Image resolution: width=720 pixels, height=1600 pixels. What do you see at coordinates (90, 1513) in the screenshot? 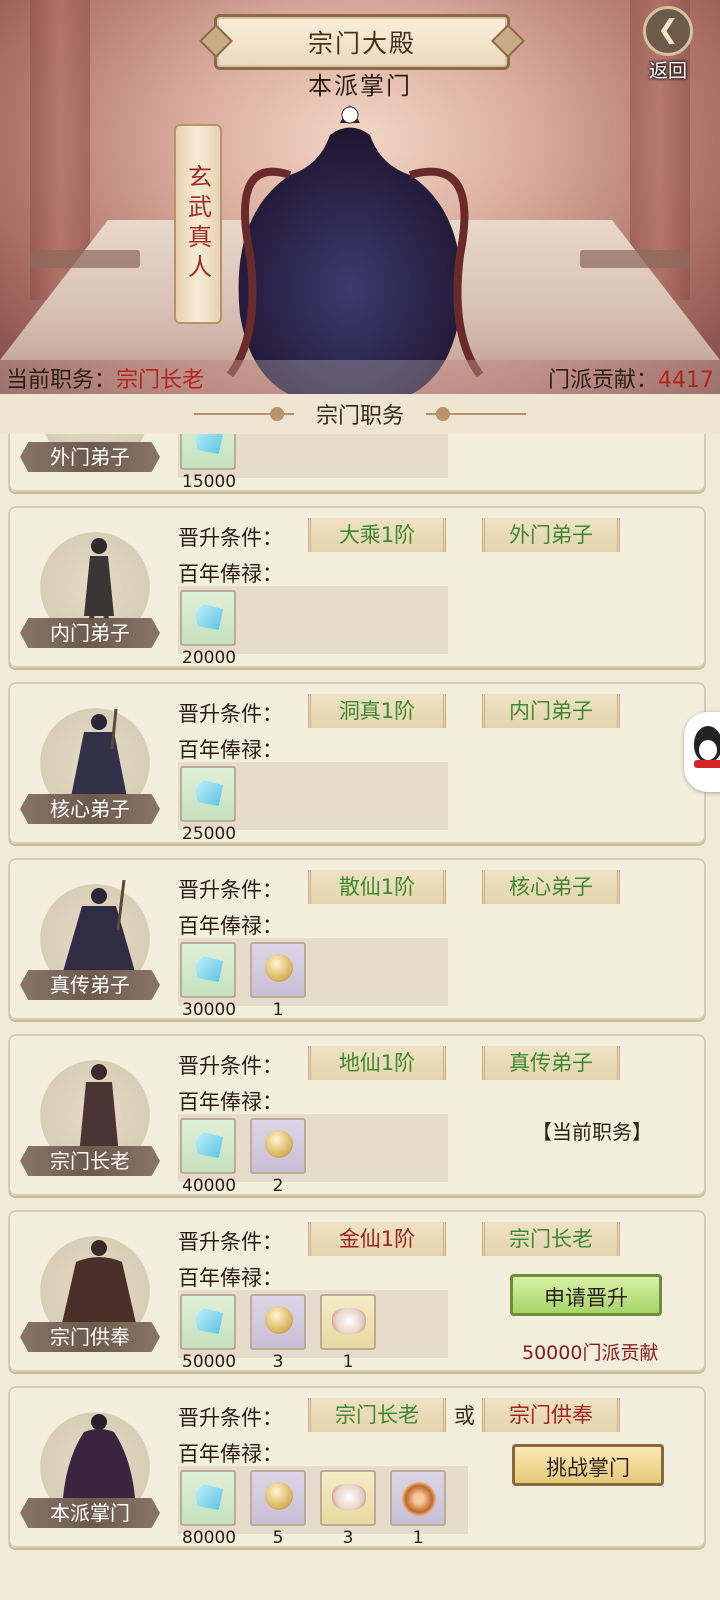
I see `rank-name: 本派掌门` at bounding box center [90, 1513].